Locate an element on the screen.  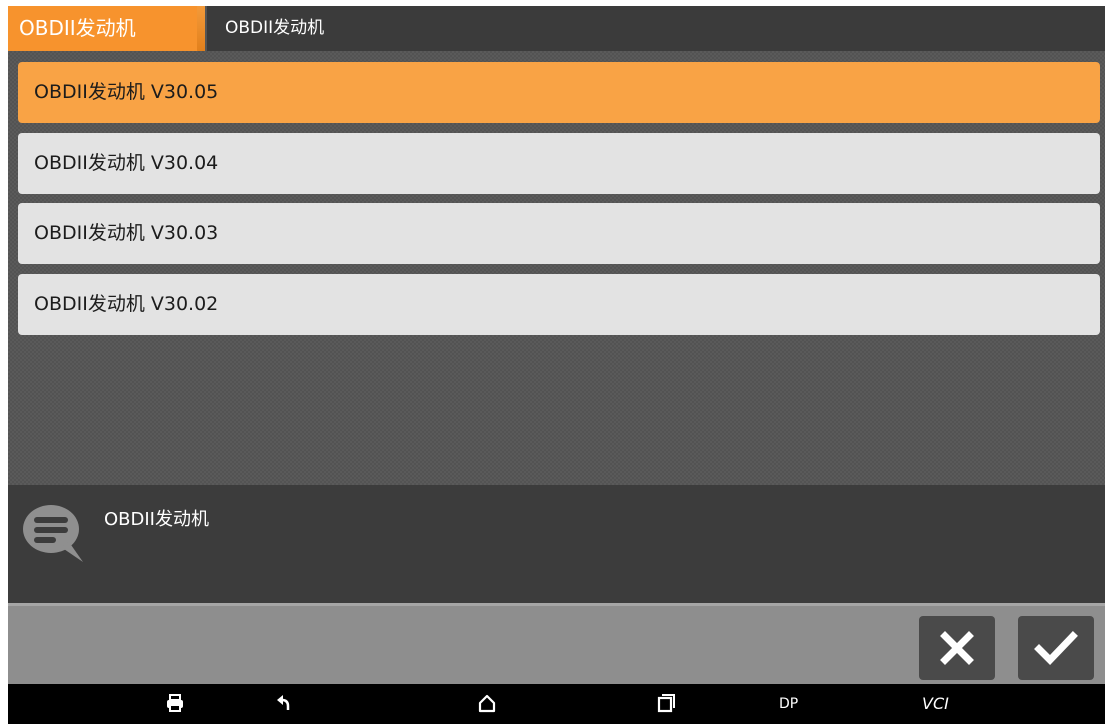
confirm-button is located at coordinates (1056, 648).